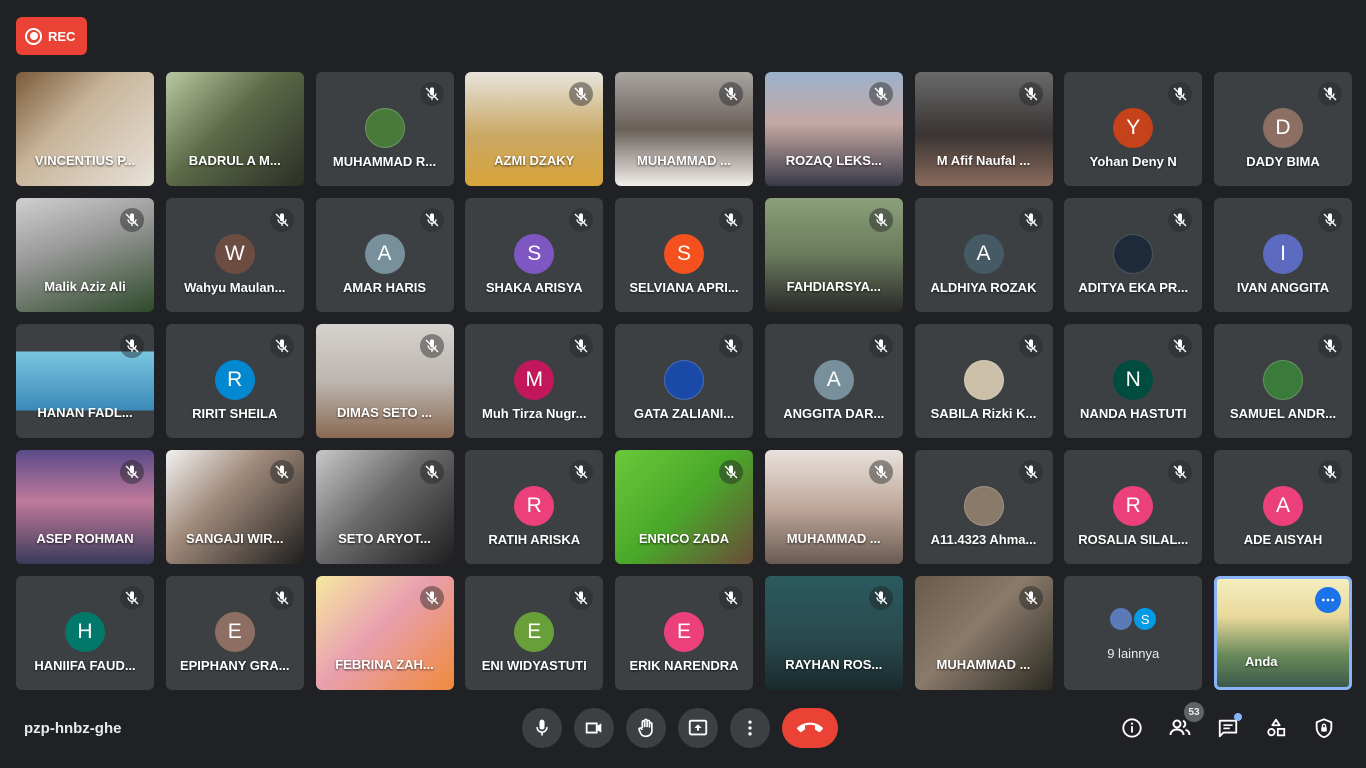  What do you see at coordinates (1283, 255) in the screenshot?
I see `participant-tile: I IVAN ANGGITA` at bounding box center [1283, 255].